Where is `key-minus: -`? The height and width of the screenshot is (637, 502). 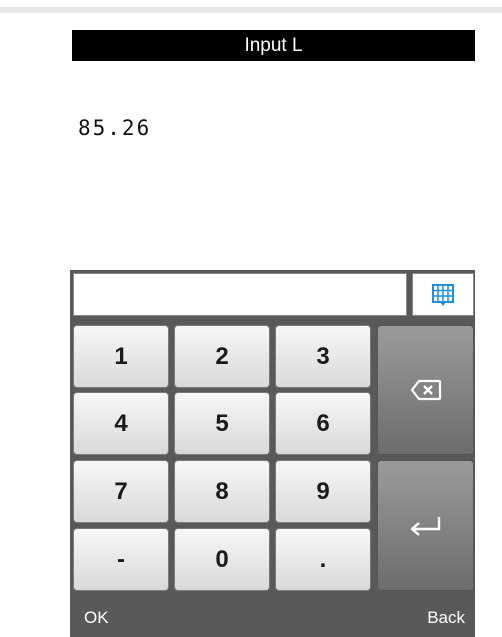 key-minus: - is located at coordinates (121, 559).